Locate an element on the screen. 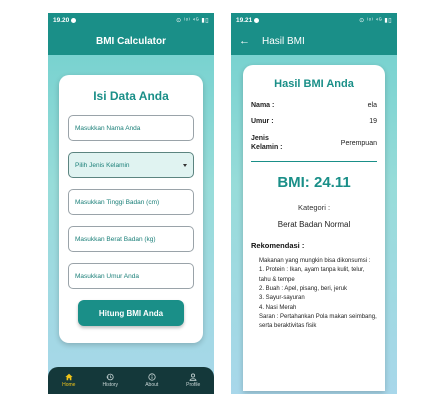  history-icon is located at coordinates (110, 377).